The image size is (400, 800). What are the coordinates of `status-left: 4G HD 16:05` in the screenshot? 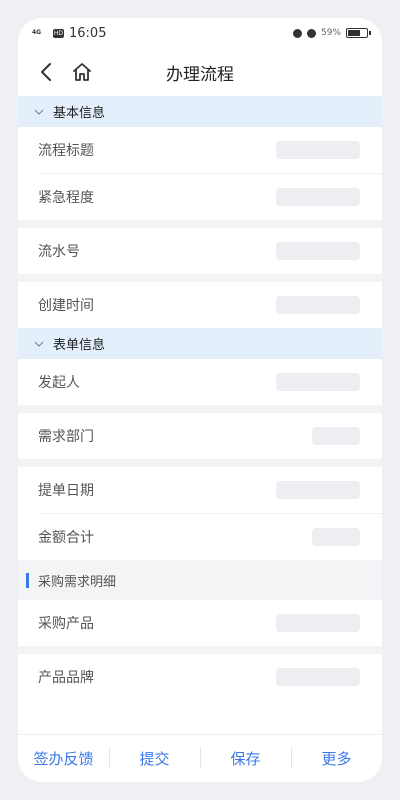 It's located at (69, 33).